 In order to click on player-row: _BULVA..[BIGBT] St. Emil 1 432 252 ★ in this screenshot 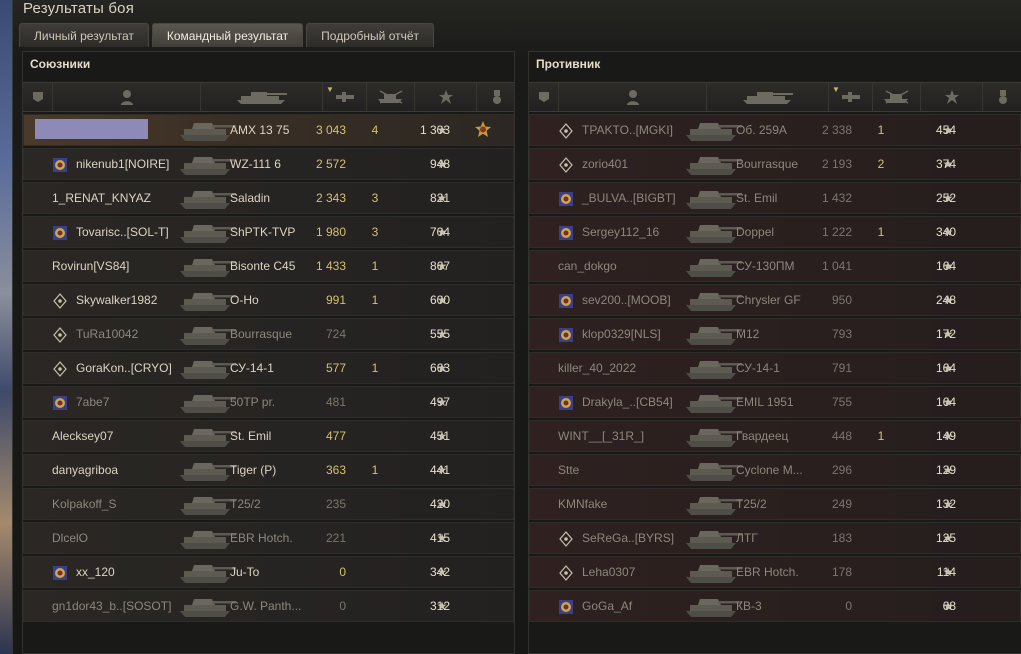, I will do `click(775, 198)`.